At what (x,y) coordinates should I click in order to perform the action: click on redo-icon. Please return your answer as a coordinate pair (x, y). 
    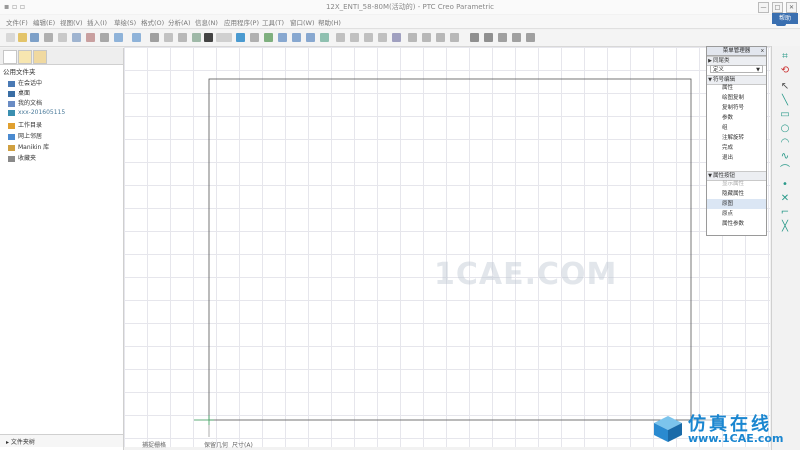
    Looking at the image, I should click on (136, 37).